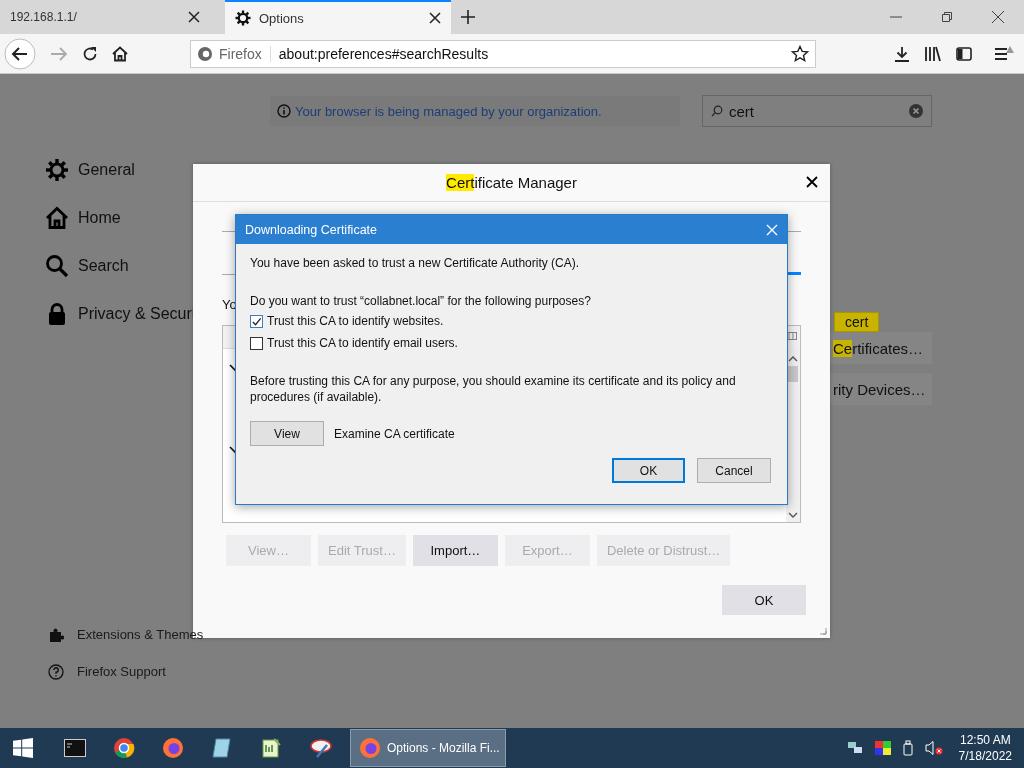 This screenshot has height=768, width=1024. I want to click on notice-text: Your browser is being managed by your organization., so click(448, 111).